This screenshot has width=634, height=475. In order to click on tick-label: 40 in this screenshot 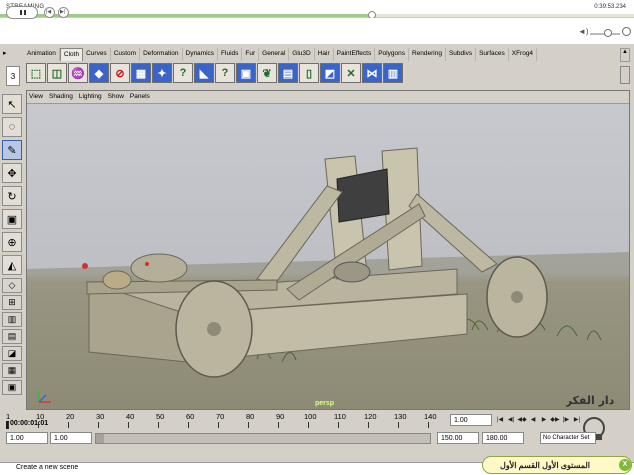, I will do `click(130, 416)`.